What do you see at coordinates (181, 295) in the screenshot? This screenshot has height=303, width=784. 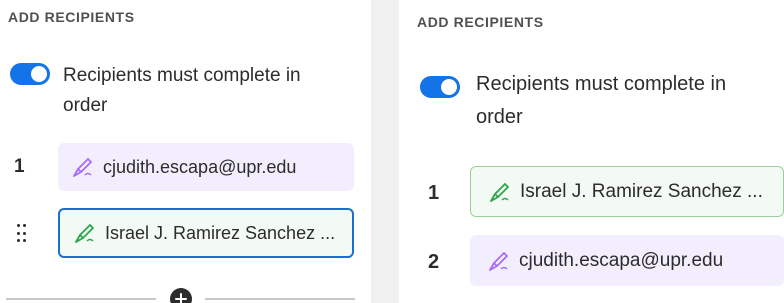 I see `add-recipient-button` at bounding box center [181, 295].